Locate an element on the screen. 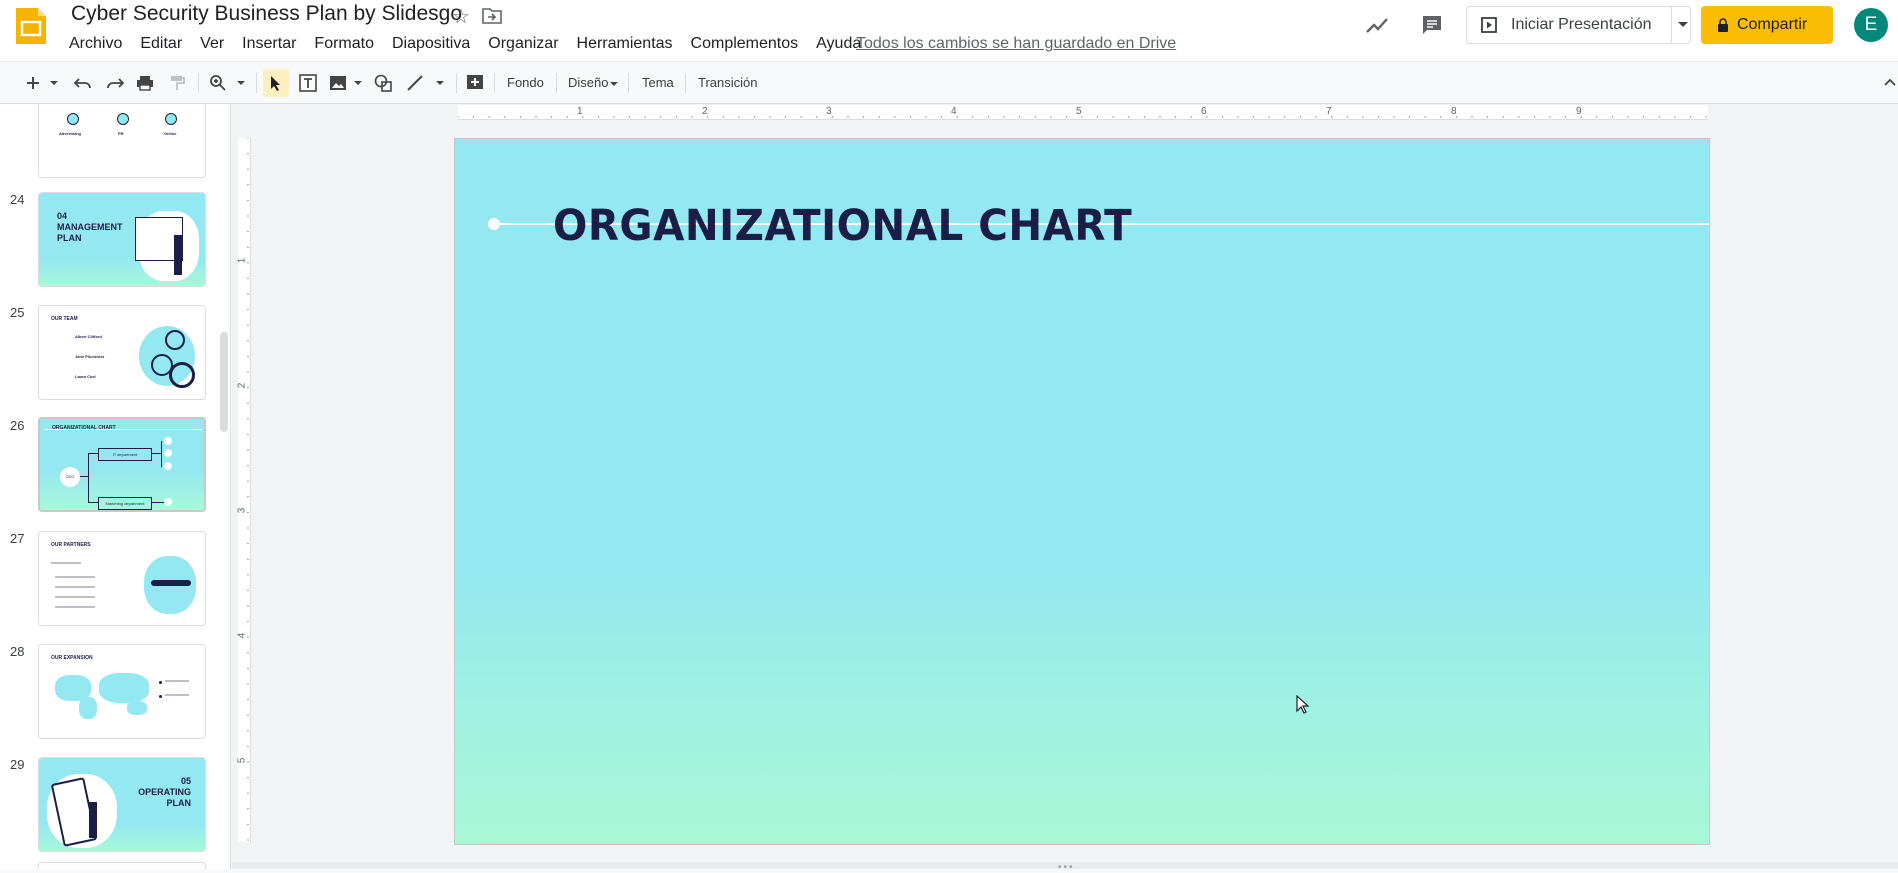 The image size is (1898, 873). undo-icon is located at coordinates (83, 83).